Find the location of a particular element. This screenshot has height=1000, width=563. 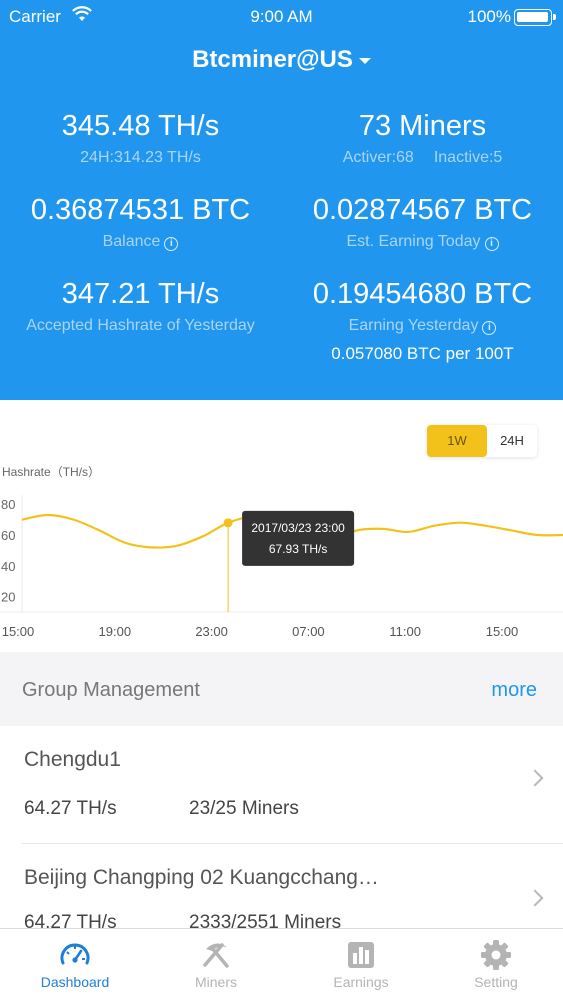

miners-stat: 73 Miners Activer:68 Inactive:5 is located at coordinates (422, 138).